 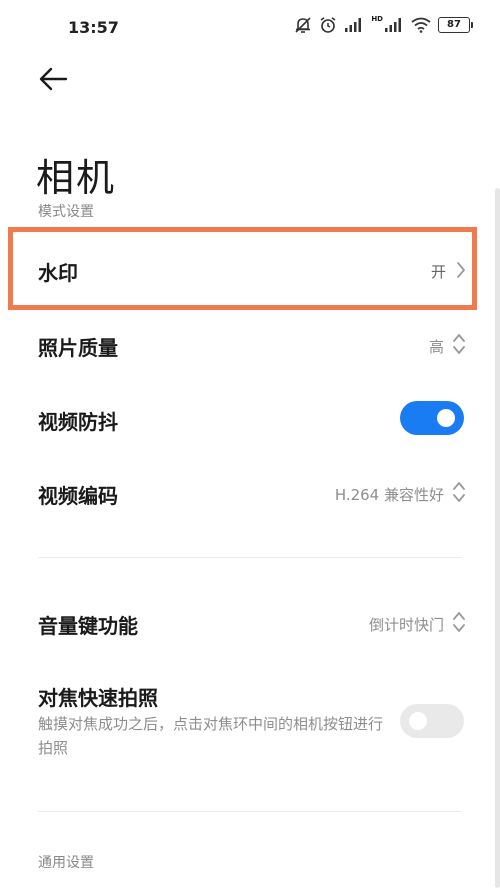 I want to click on volume-key-row: 音量键功能 倒计时快门, so click(x=250, y=623).